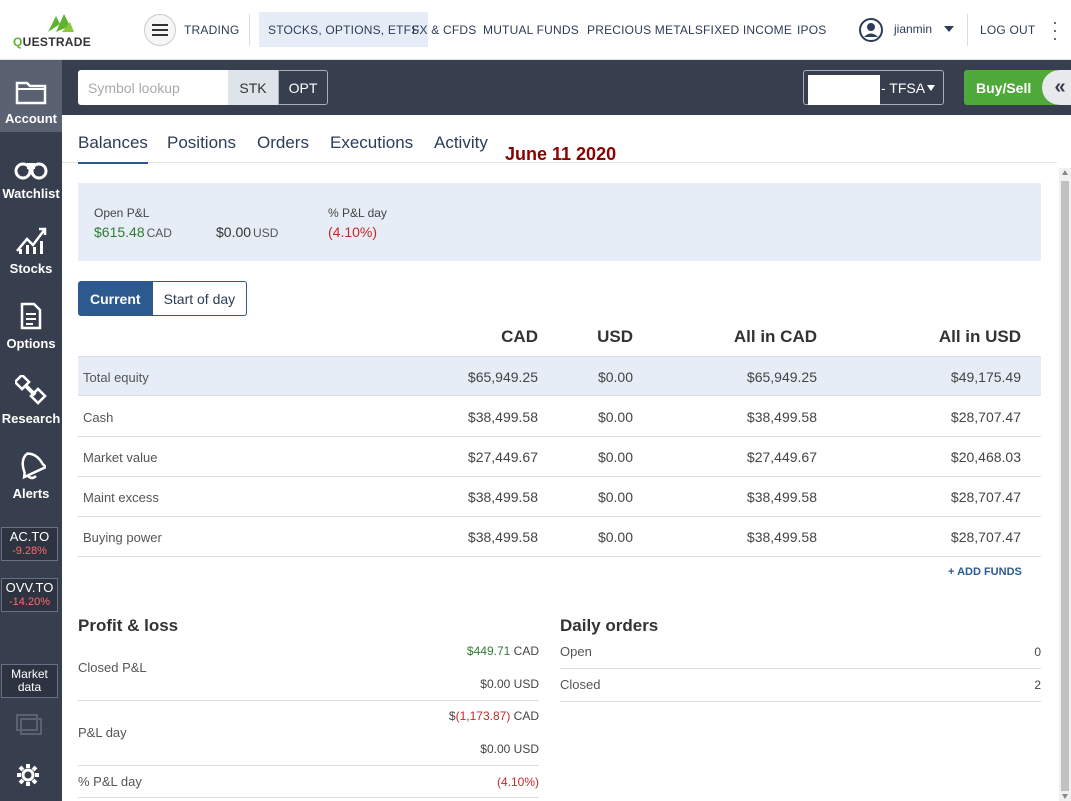 The image size is (1071, 801). Describe the element at coordinates (31, 268) in the screenshot. I see `sidebar-item-label: Stocks` at that location.